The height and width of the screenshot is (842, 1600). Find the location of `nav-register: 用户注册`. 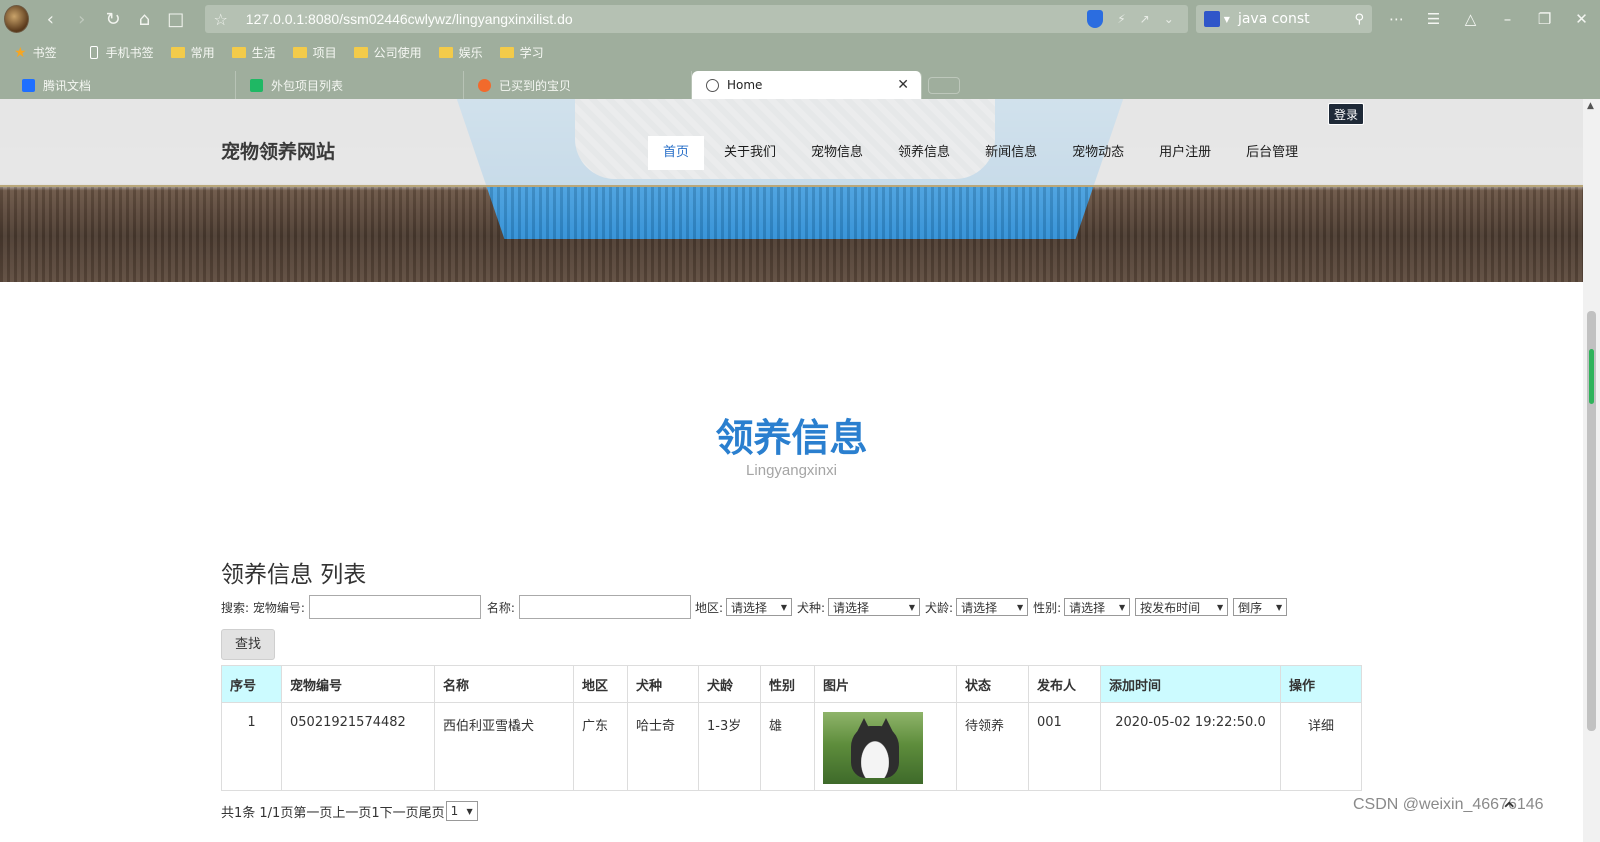

nav-register: 用户注册 is located at coordinates (1185, 153).